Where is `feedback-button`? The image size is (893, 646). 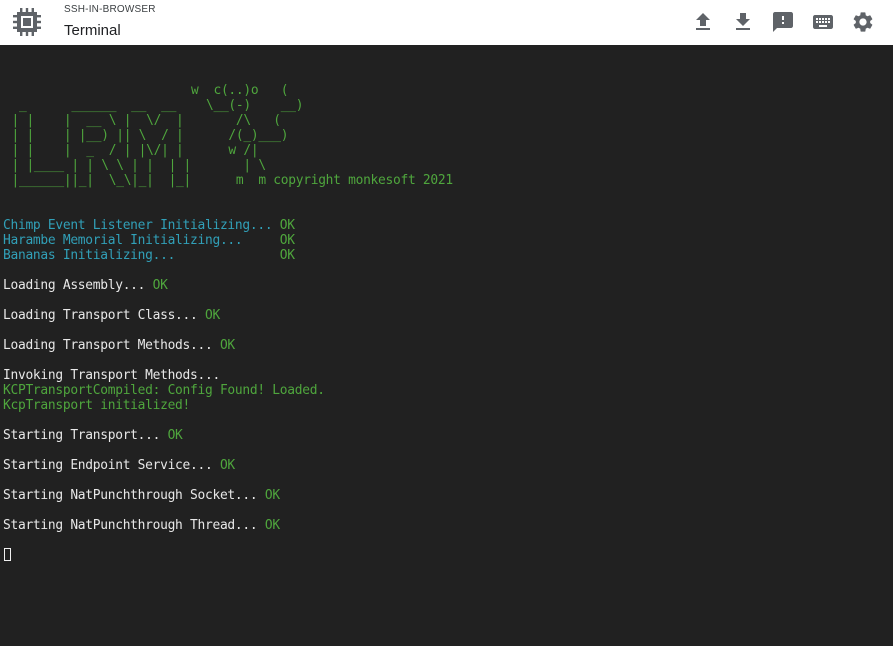 feedback-button is located at coordinates (783, 22).